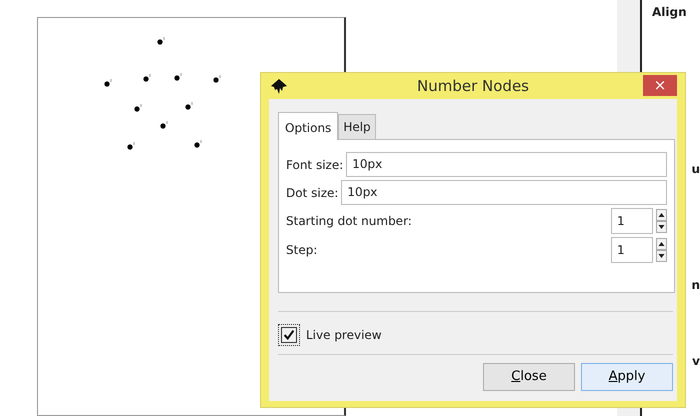 The width and height of the screenshot is (700, 416). I want to click on dialog-button: Close, so click(529, 377).